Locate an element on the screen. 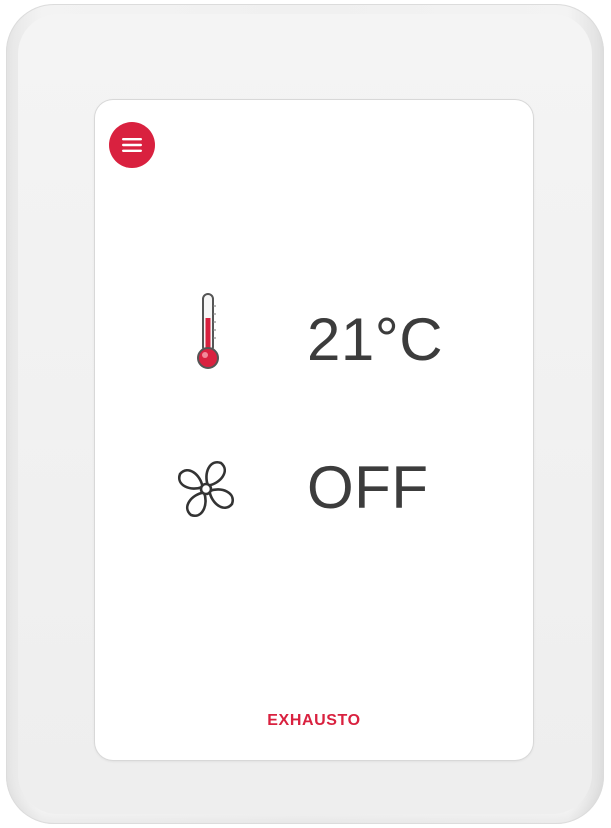 Image resolution: width=611 pixels, height=828 pixels. temperature-row: 21°C is located at coordinates (314, 337).